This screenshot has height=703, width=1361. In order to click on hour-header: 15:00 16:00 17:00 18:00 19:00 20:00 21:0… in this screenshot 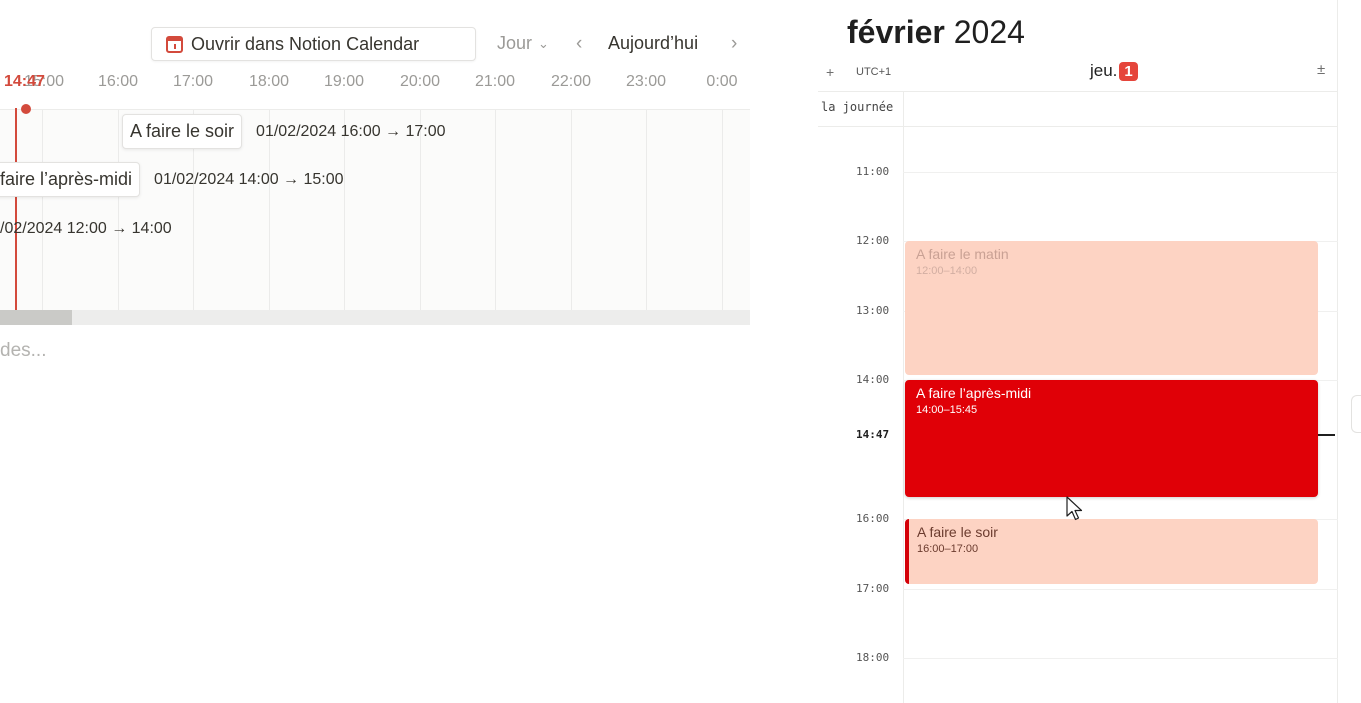, I will do `click(375, 85)`.